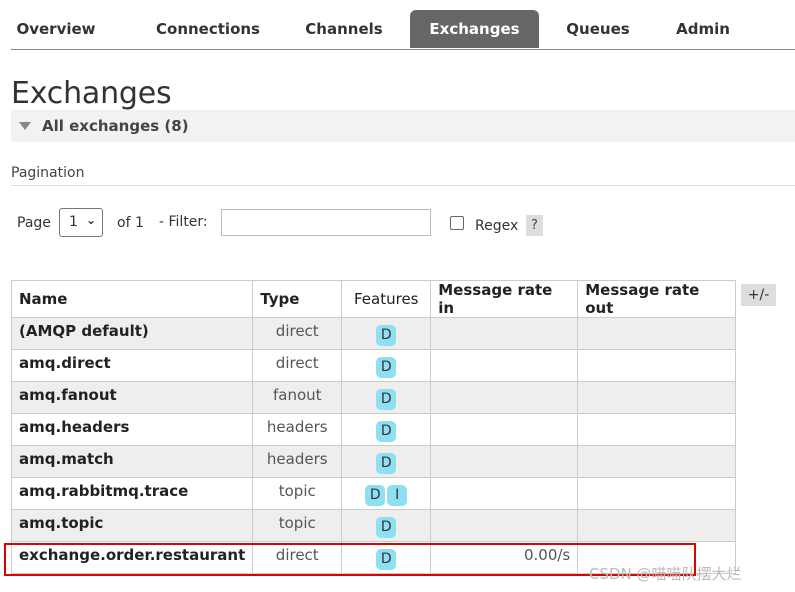 Image resolution: width=795 pixels, height=592 pixels. Describe the element at coordinates (208, 29) in the screenshot. I see `tab-connections: Connections` at that location.